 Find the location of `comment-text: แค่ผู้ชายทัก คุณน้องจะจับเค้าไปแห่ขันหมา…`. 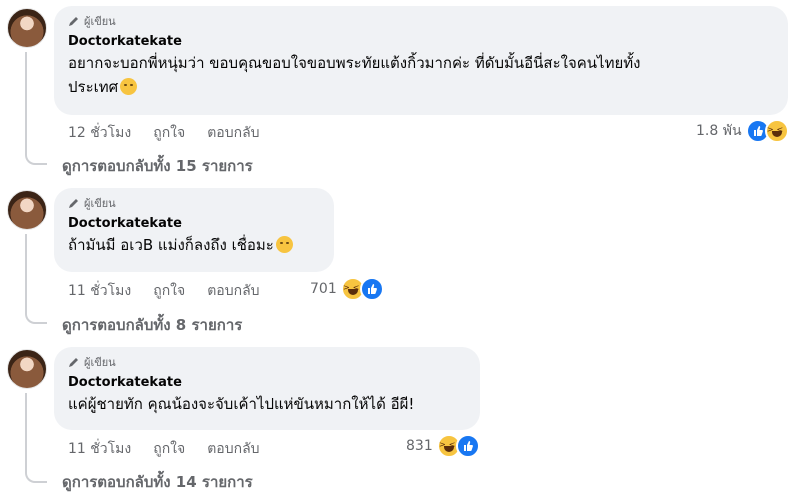

comment-text: แค่ผู้ชายทัก คุณน้องจะจับเค้าไปแห่ขันหมา… is located at coordinates (241, 404).